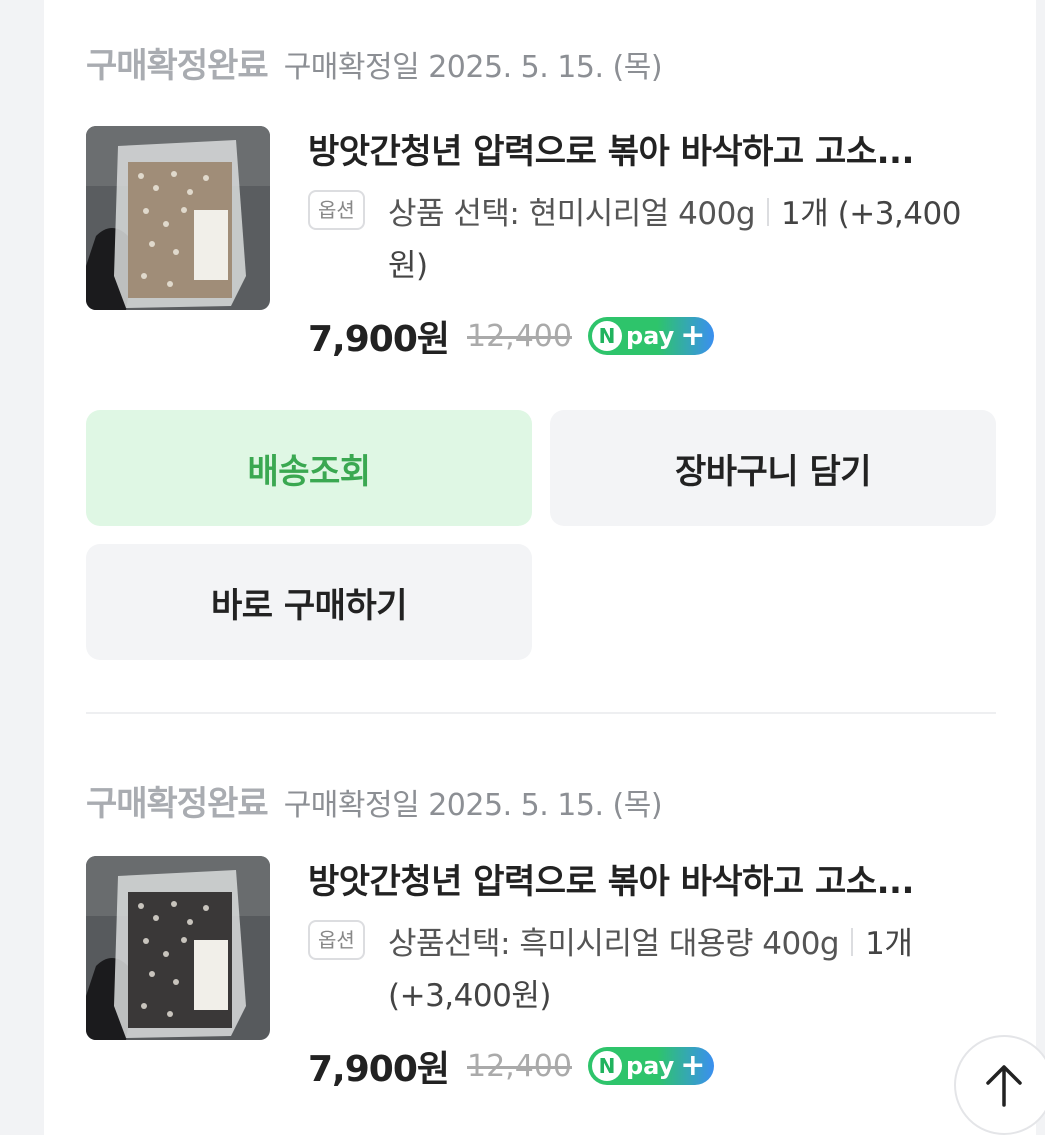 The image size is (1045, 1135). I want to click on option-row: 옵션 상품 선택: 현미시리얼 400g 1개 (+3,400원), so click(653, 240).